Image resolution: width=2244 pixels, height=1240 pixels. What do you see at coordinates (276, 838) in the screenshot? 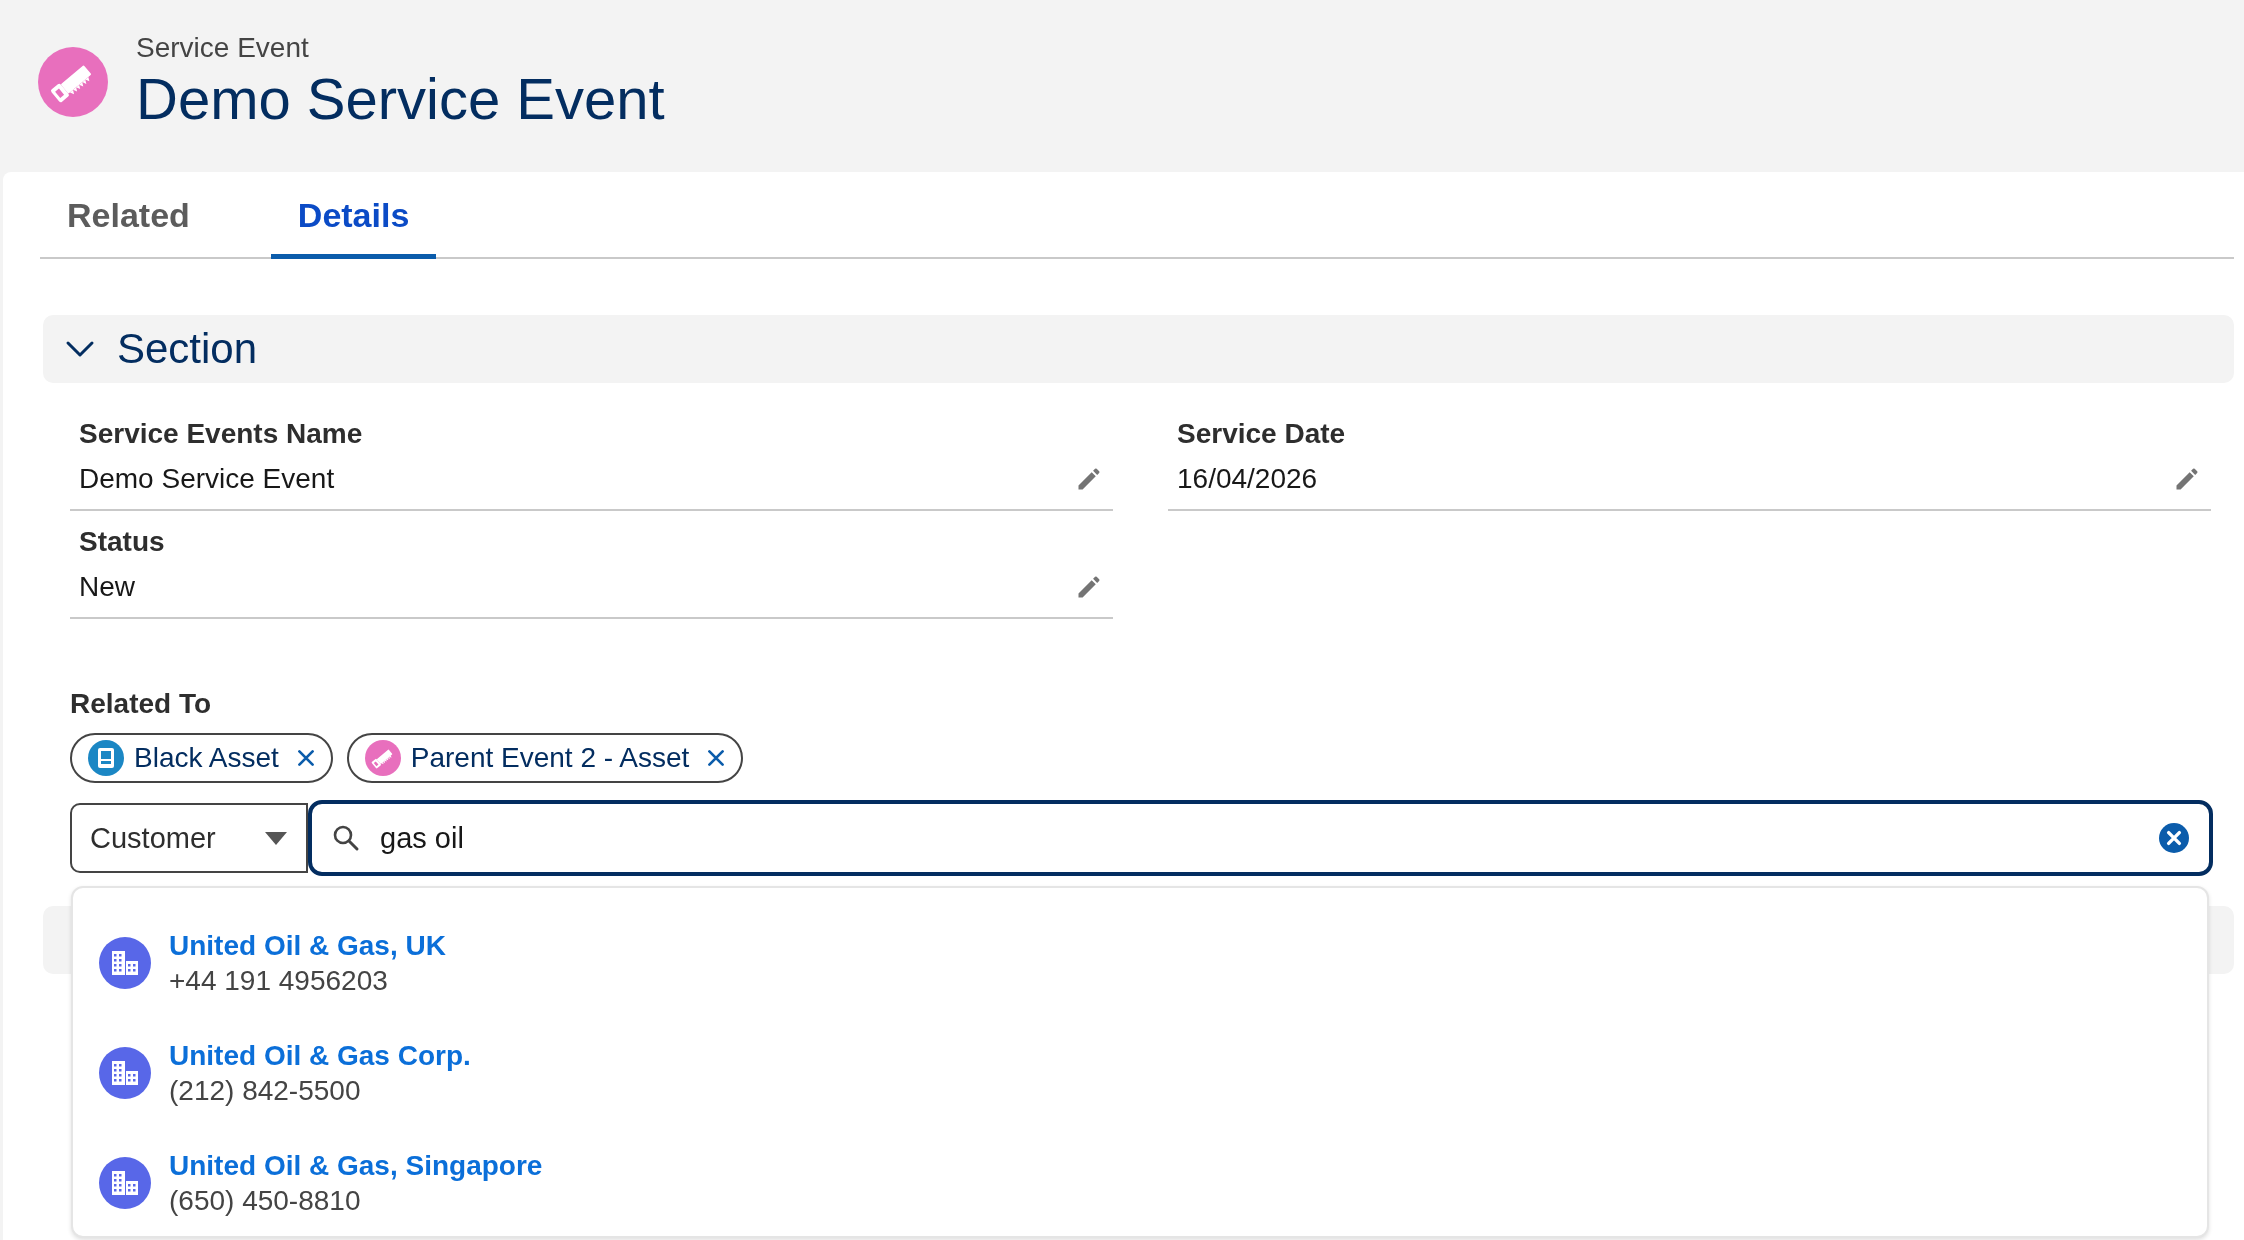
I see `caret-icon` at bounding box center [276, 838].